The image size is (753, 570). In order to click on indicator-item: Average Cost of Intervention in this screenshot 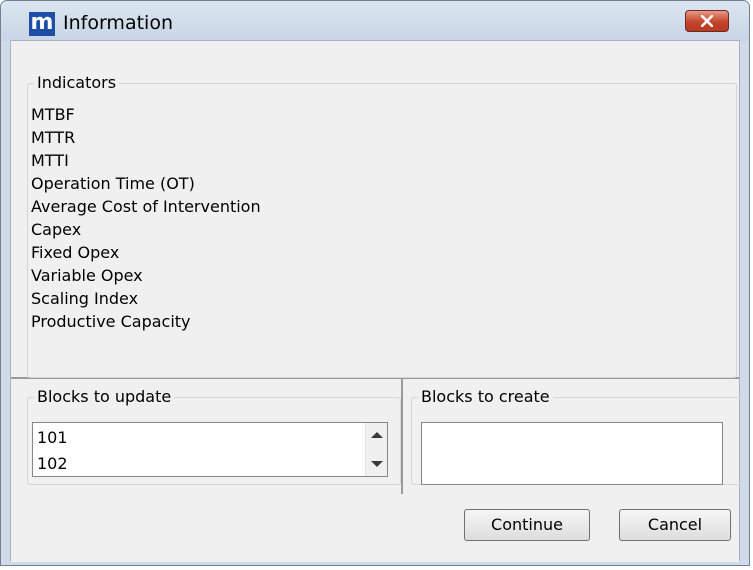, I will do `click(146, 206)`.